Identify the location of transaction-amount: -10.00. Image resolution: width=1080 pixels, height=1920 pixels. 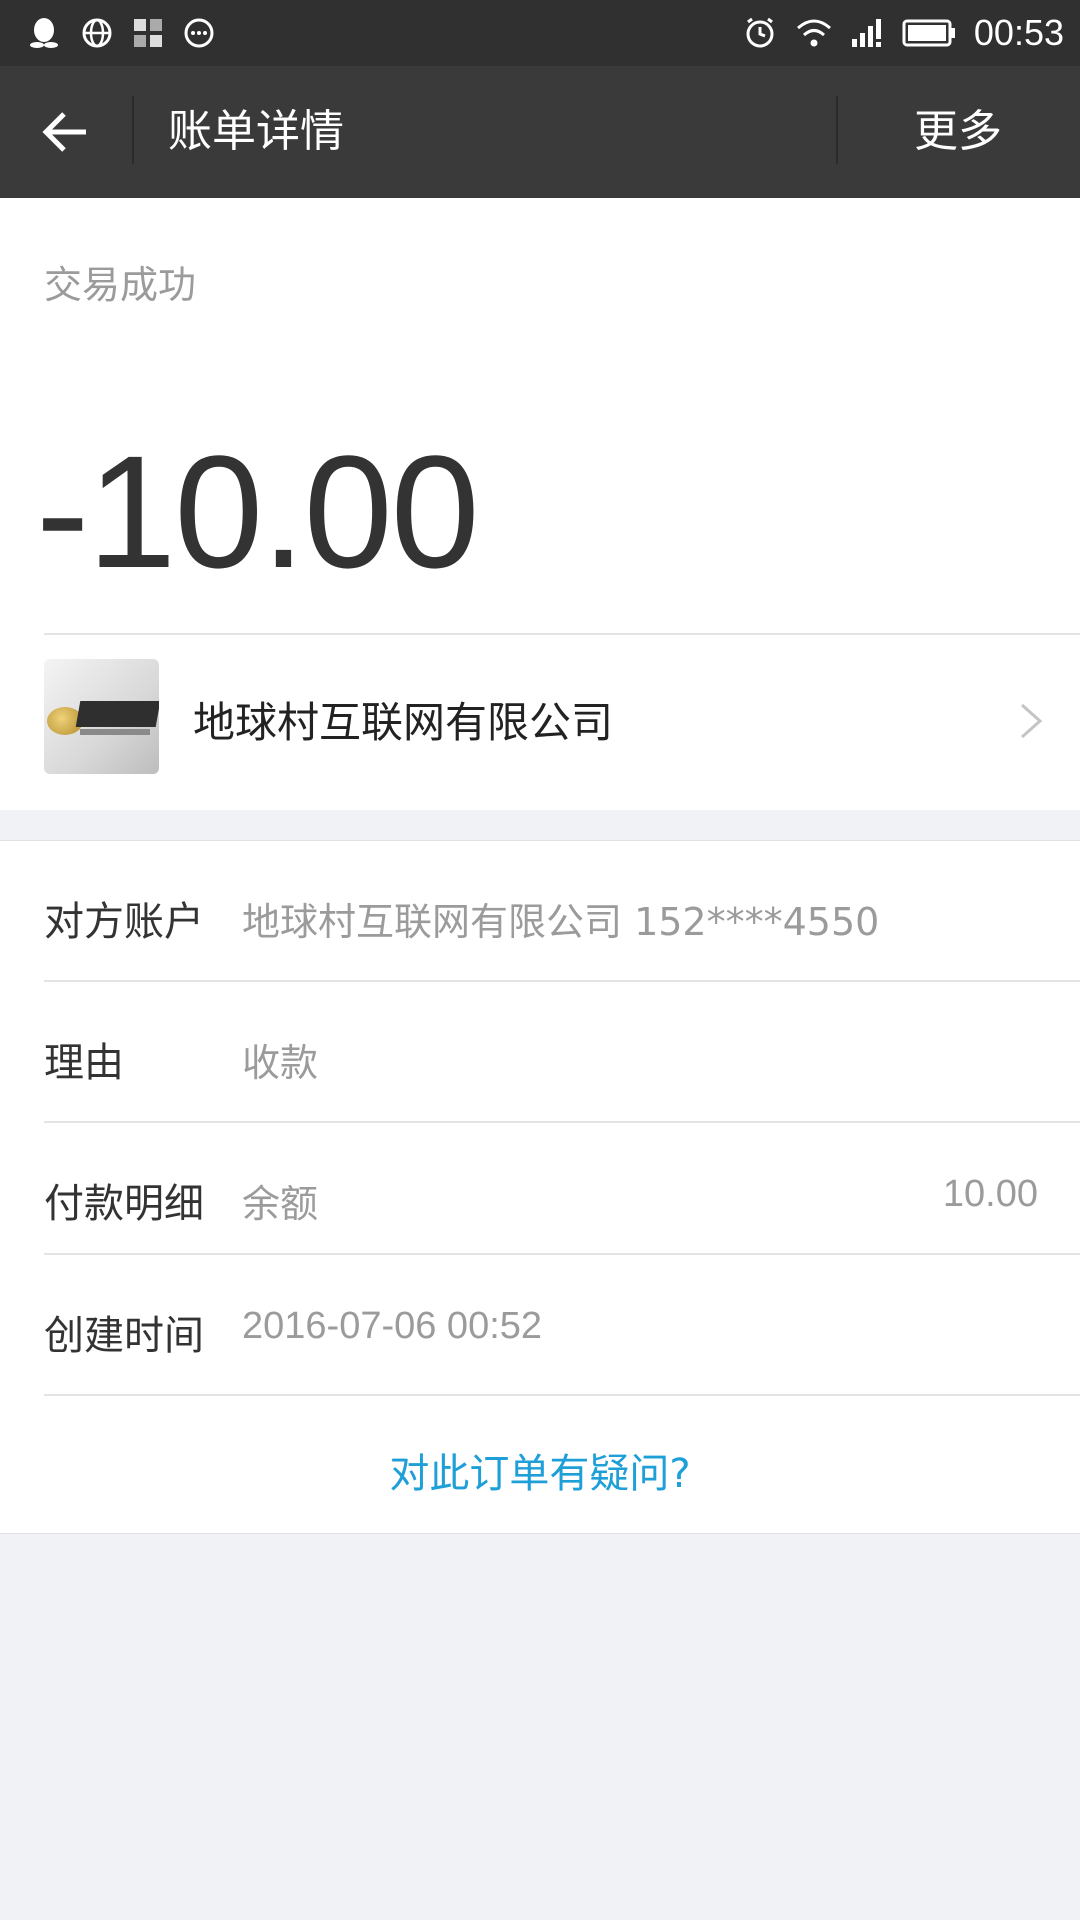
(258, 511).